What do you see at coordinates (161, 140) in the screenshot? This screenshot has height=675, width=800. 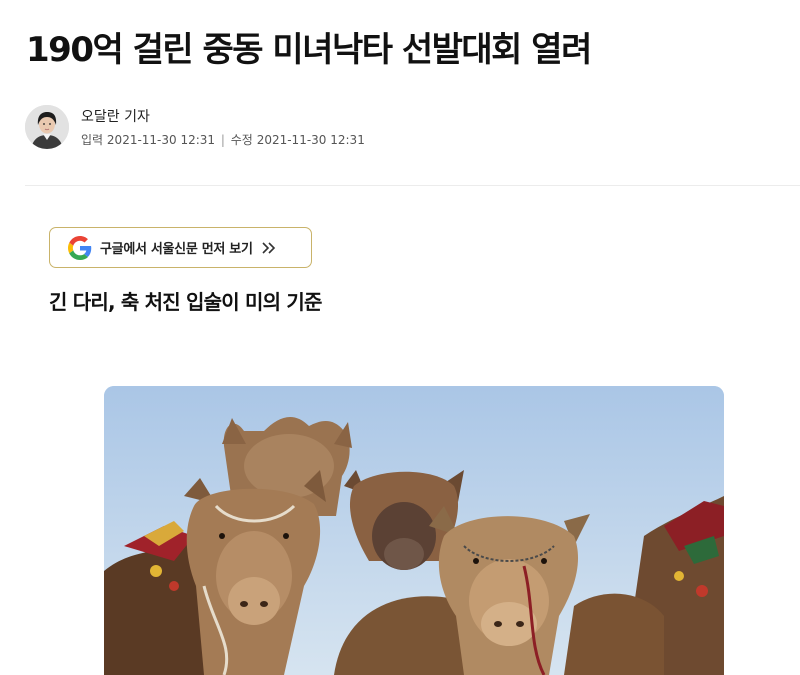 I see `published-date: 2021-11-30 12:31` at bounding box center [161, 140].